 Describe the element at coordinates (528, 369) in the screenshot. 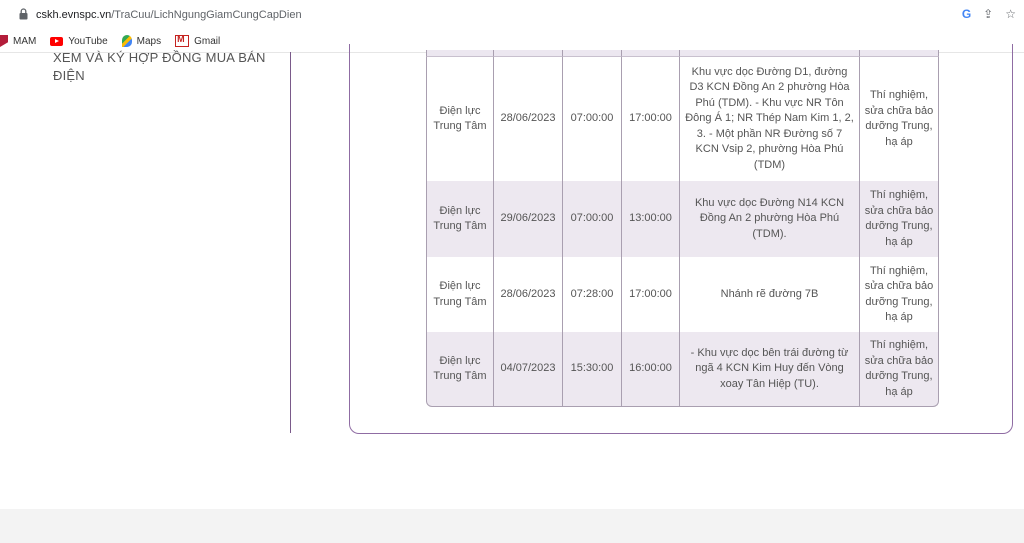

I see `cell-date: 04/07/2023` at that location.